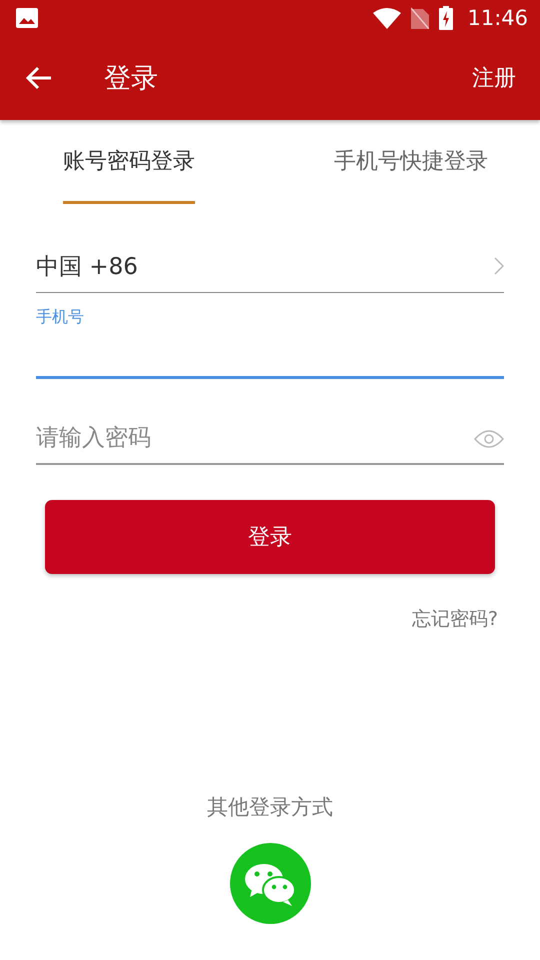 The width and height of the screenshot is (540, 960). Describe the element at coordinates (27, 18) in the screenshot. I see `image-icon` at that location.